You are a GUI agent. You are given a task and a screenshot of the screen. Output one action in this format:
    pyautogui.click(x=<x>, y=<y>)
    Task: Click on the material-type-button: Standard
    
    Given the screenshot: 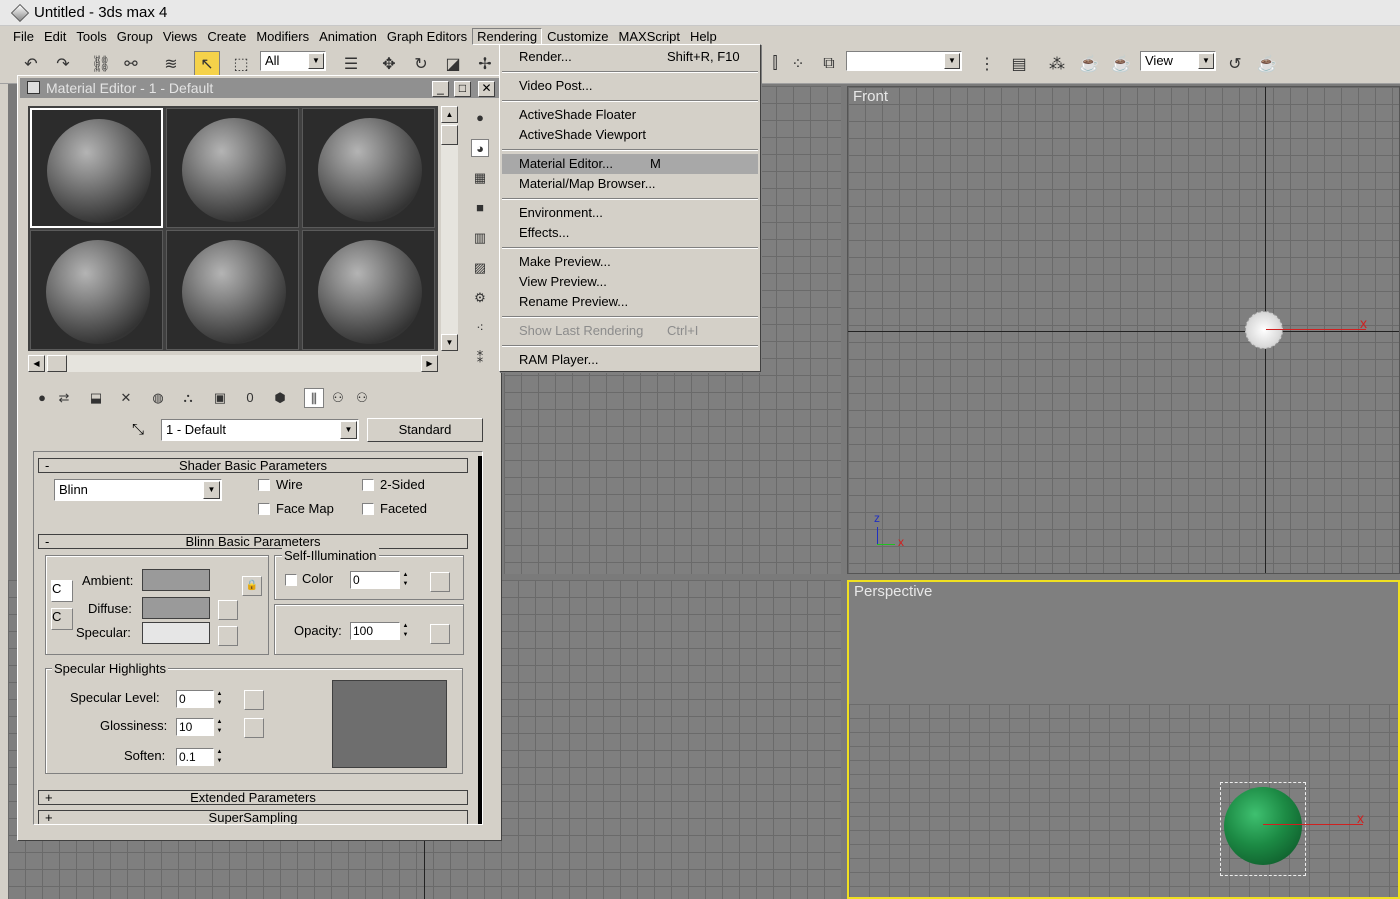 What is the action you would take?
    pyautogui.click(x=425, y=430)
    